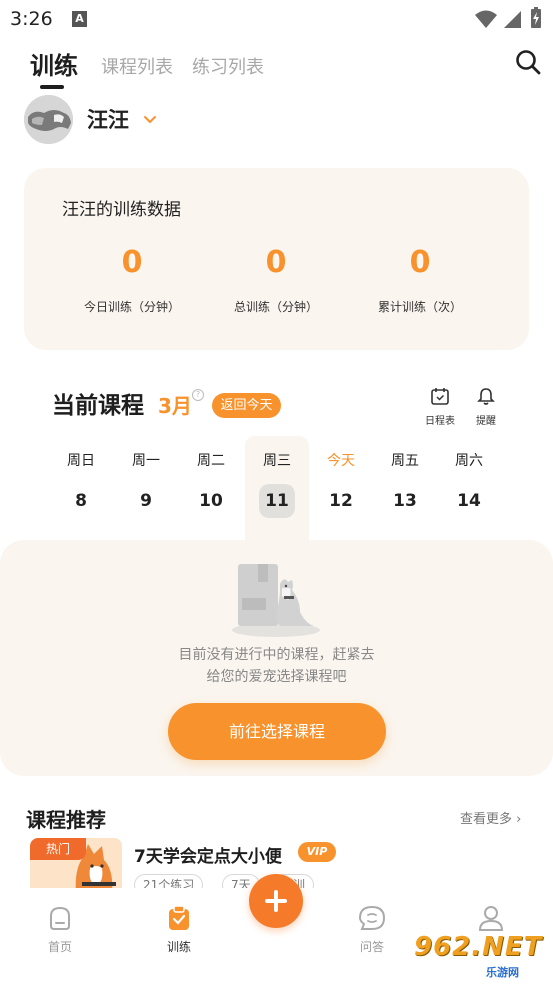  I want to click on weekday-label: 周三, so click(277, 461).